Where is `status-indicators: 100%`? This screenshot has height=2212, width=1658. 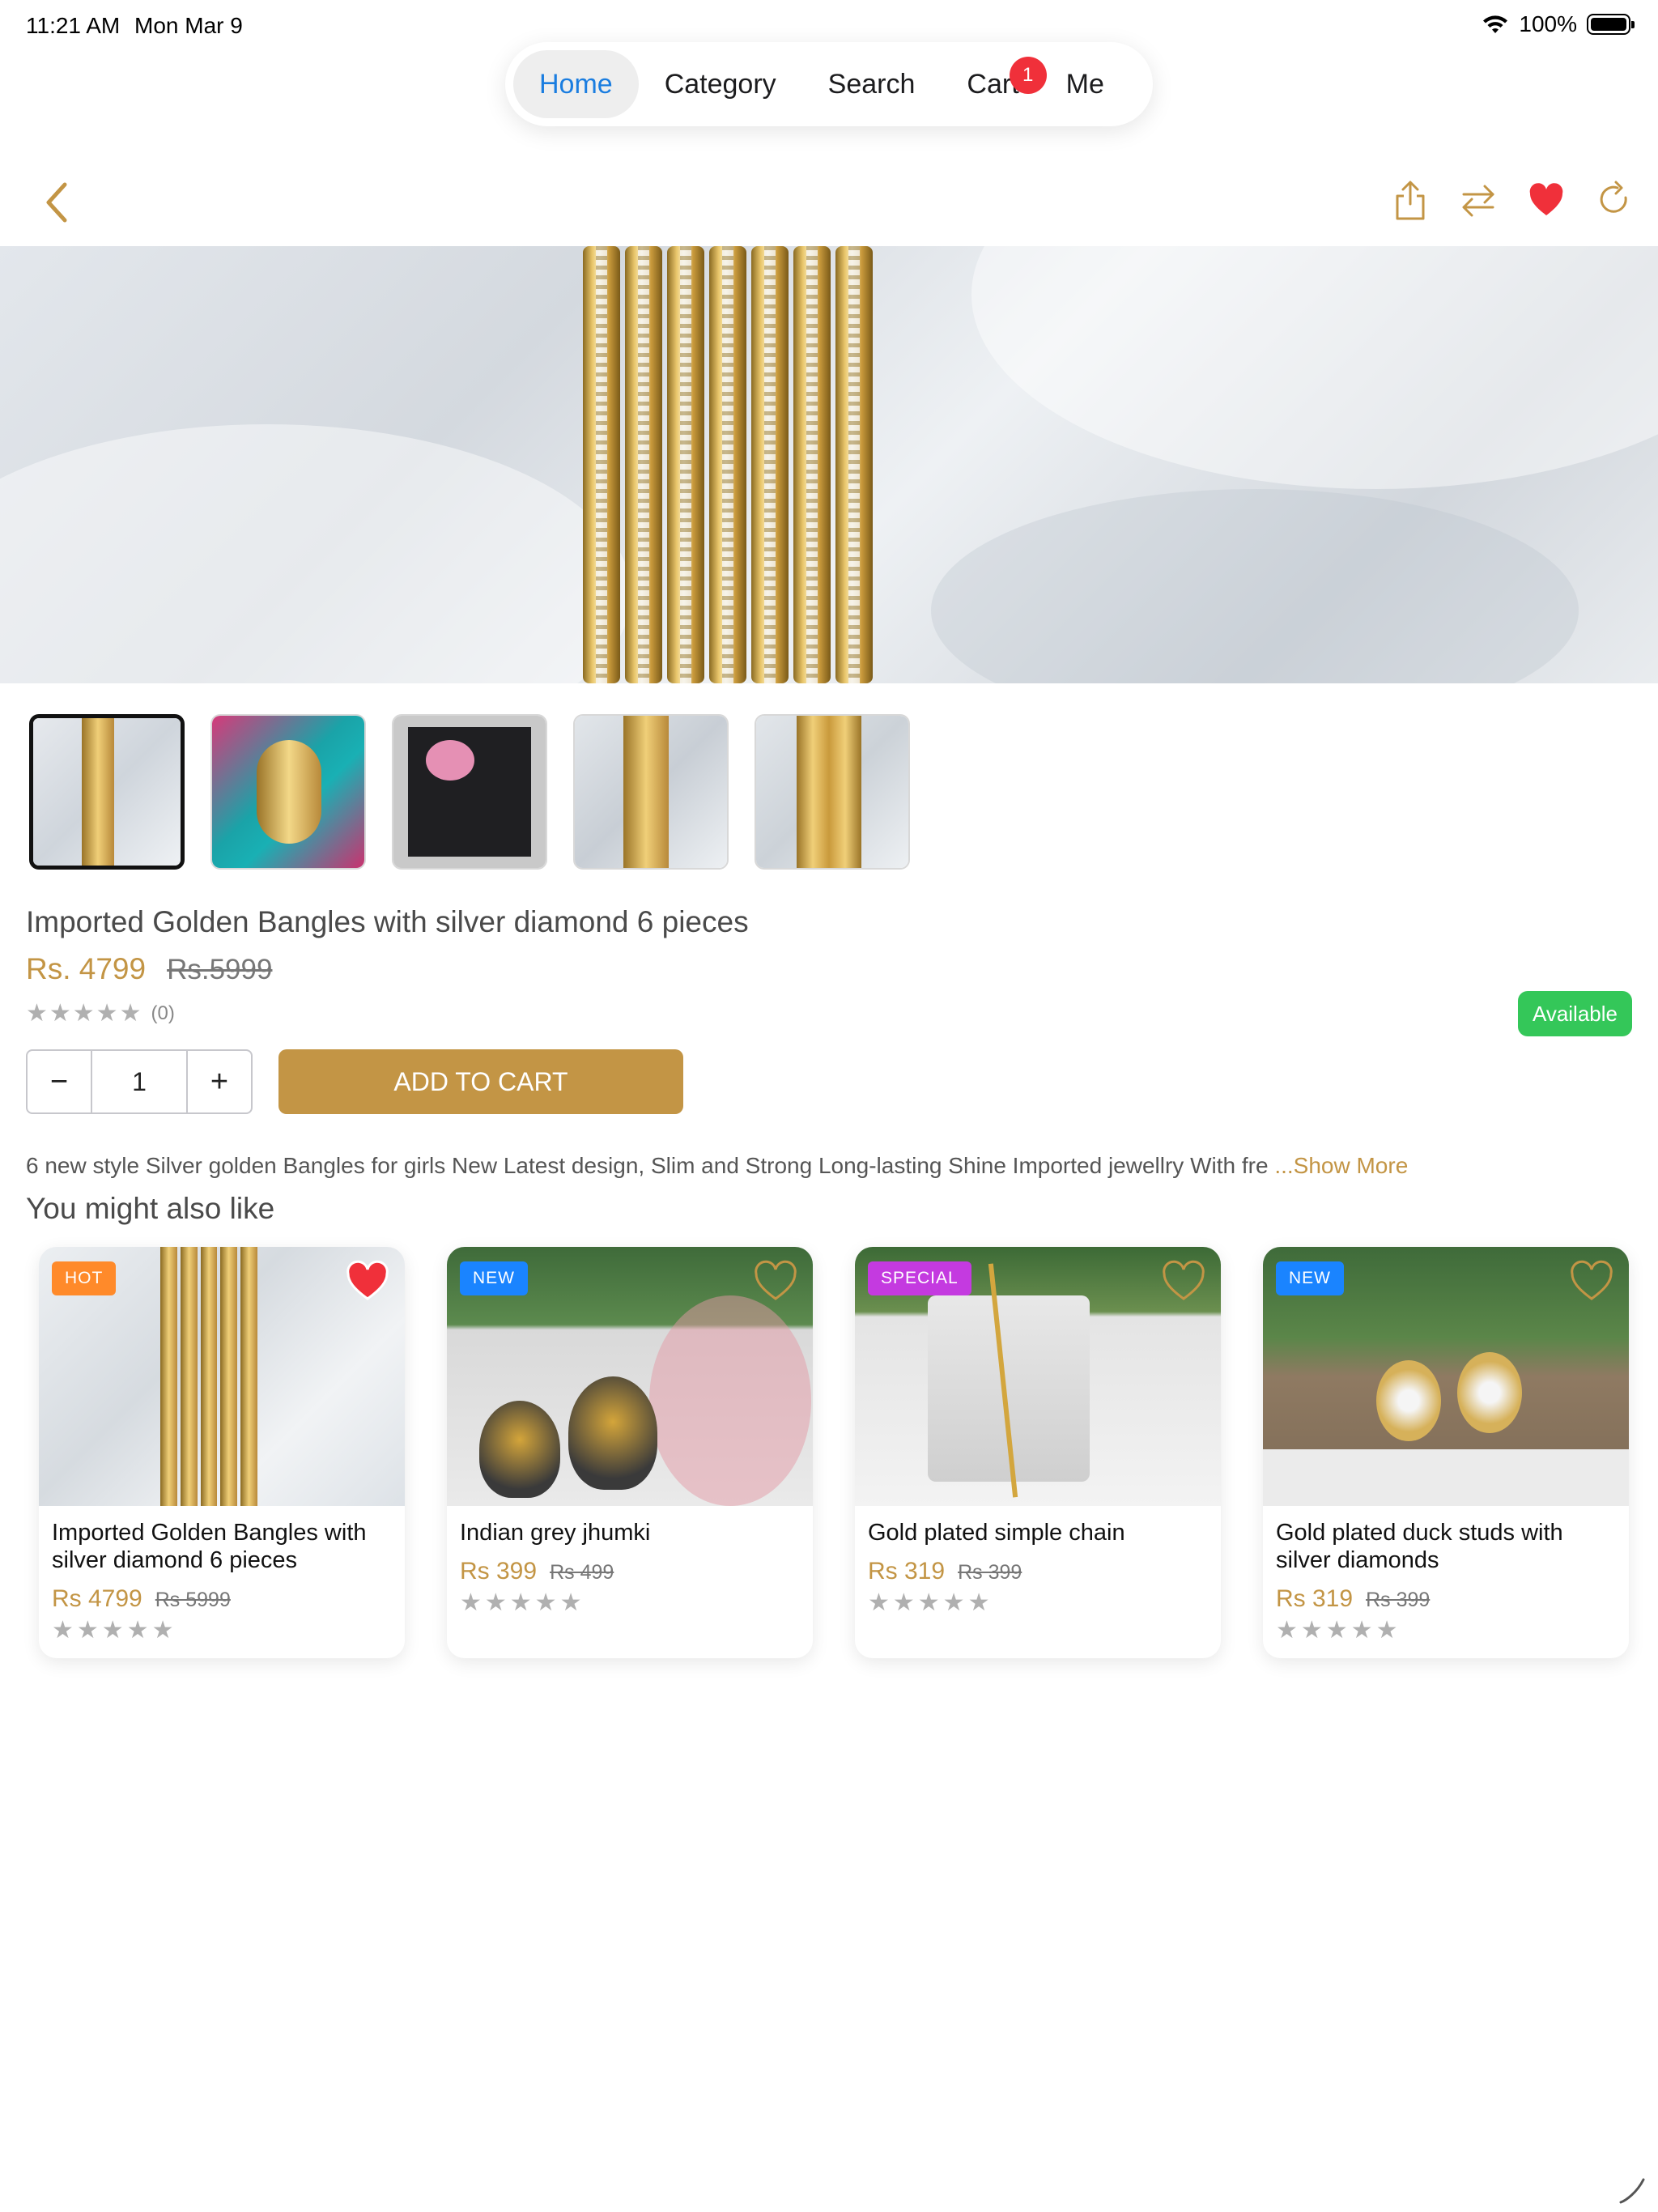 status-indicators: 100% is located at coordinates (1558, 24).